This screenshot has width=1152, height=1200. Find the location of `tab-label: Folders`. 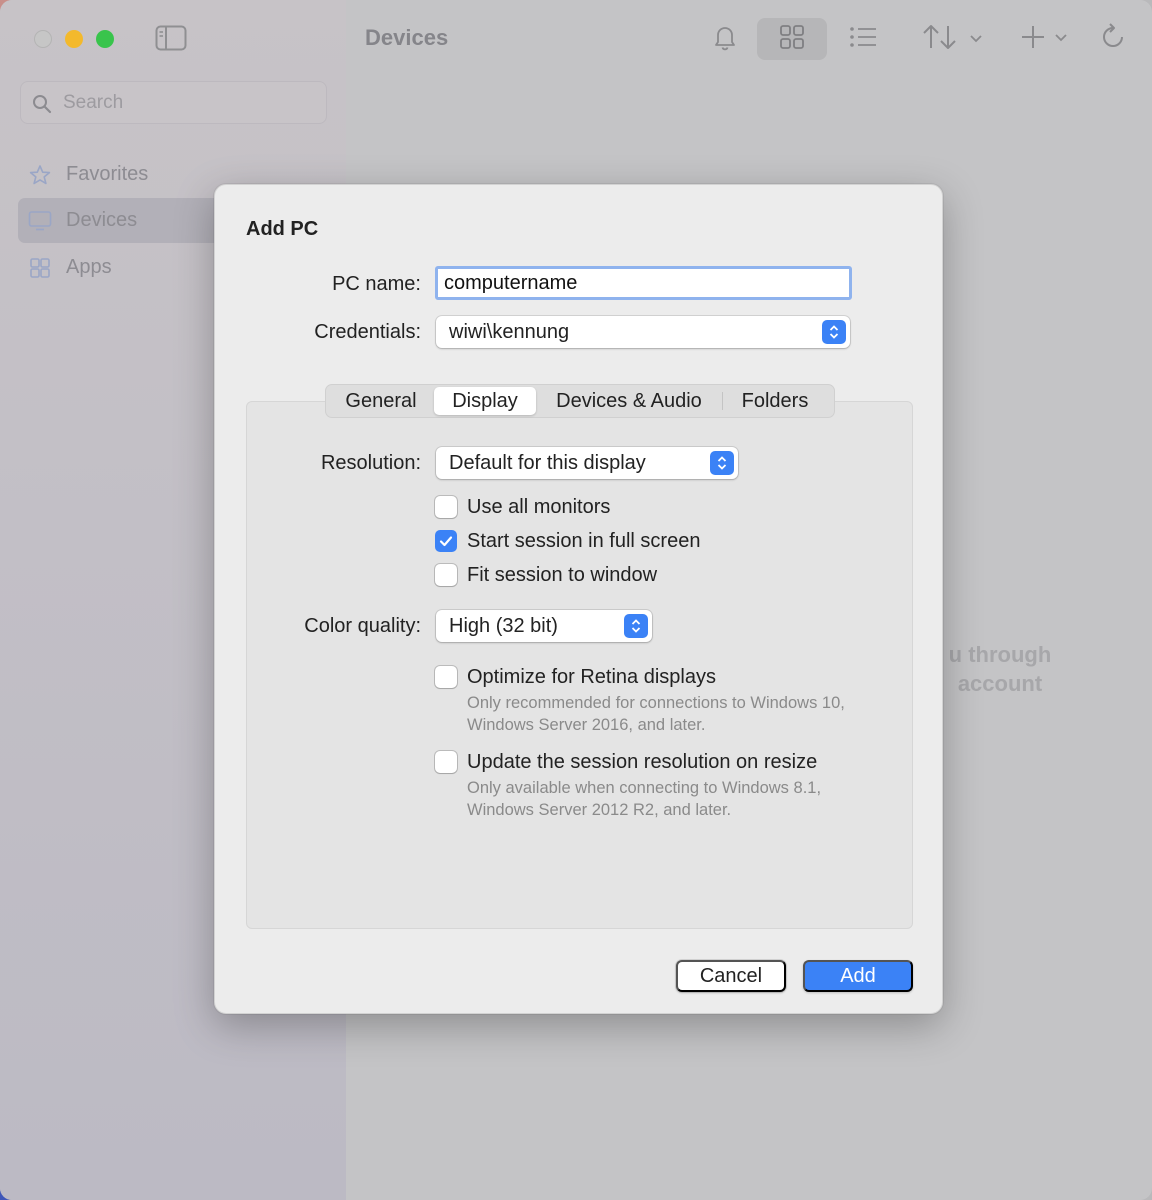

tab-label: Folders is located at coordinates (775, 400).